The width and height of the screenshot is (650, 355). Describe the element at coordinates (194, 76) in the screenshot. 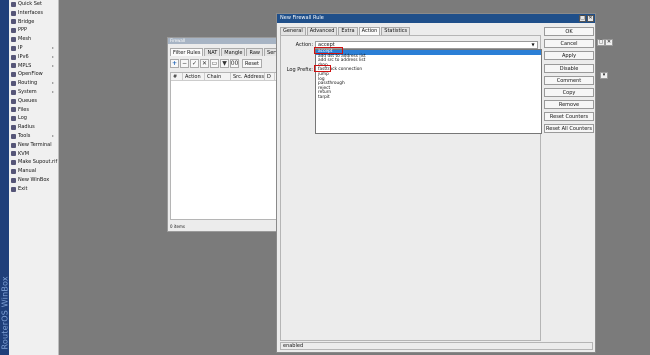

I see `col-action: Action` at that location.